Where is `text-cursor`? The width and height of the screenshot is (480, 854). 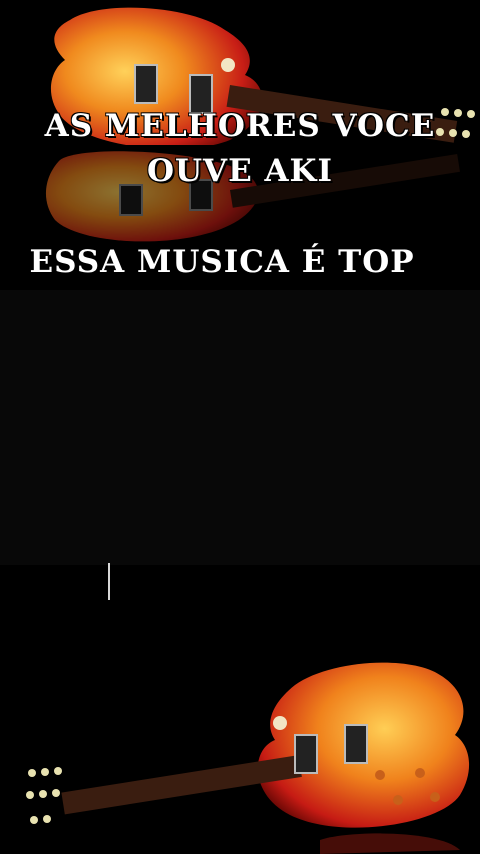
text-cursor is located at coordinates (109, 581).